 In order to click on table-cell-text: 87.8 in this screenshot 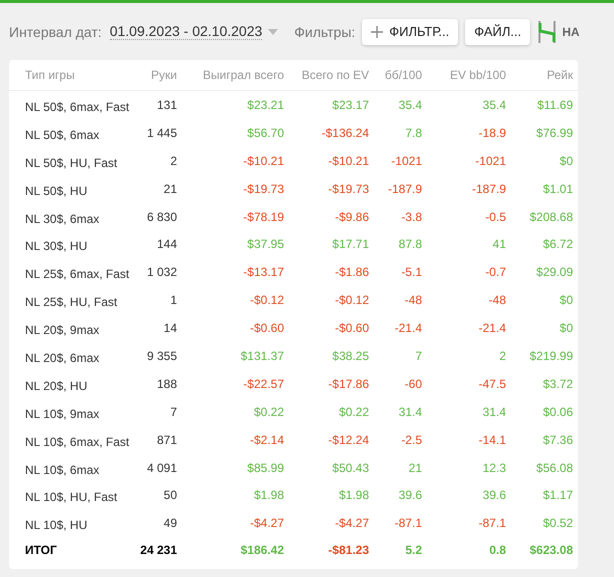, I will do `click(410, 244)`.